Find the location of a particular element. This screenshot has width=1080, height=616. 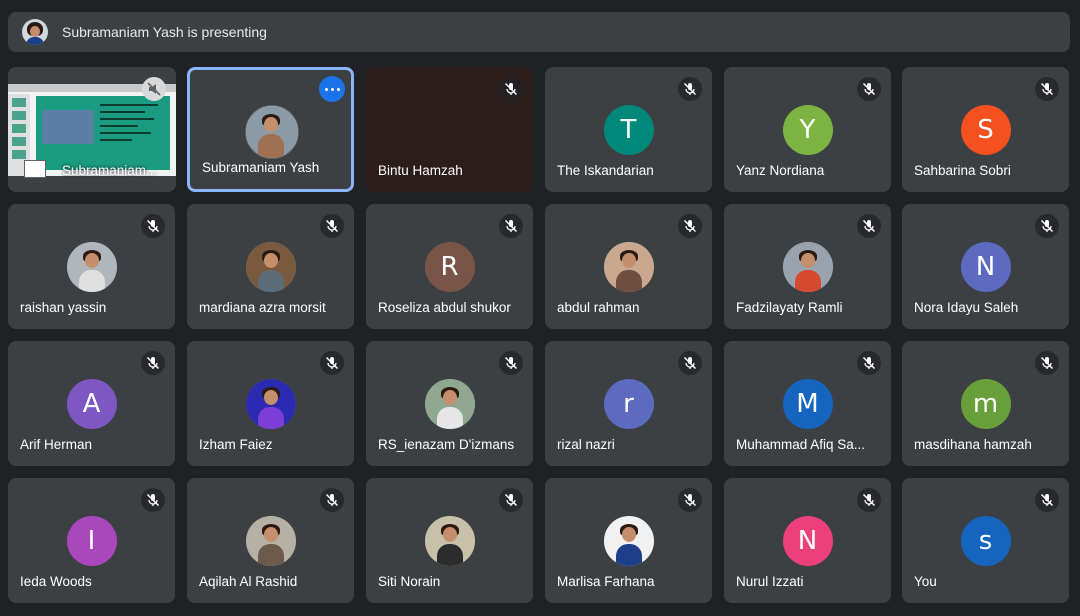

participant-tile: Y Yanz Nordiana is located at coordinates (807, 129).